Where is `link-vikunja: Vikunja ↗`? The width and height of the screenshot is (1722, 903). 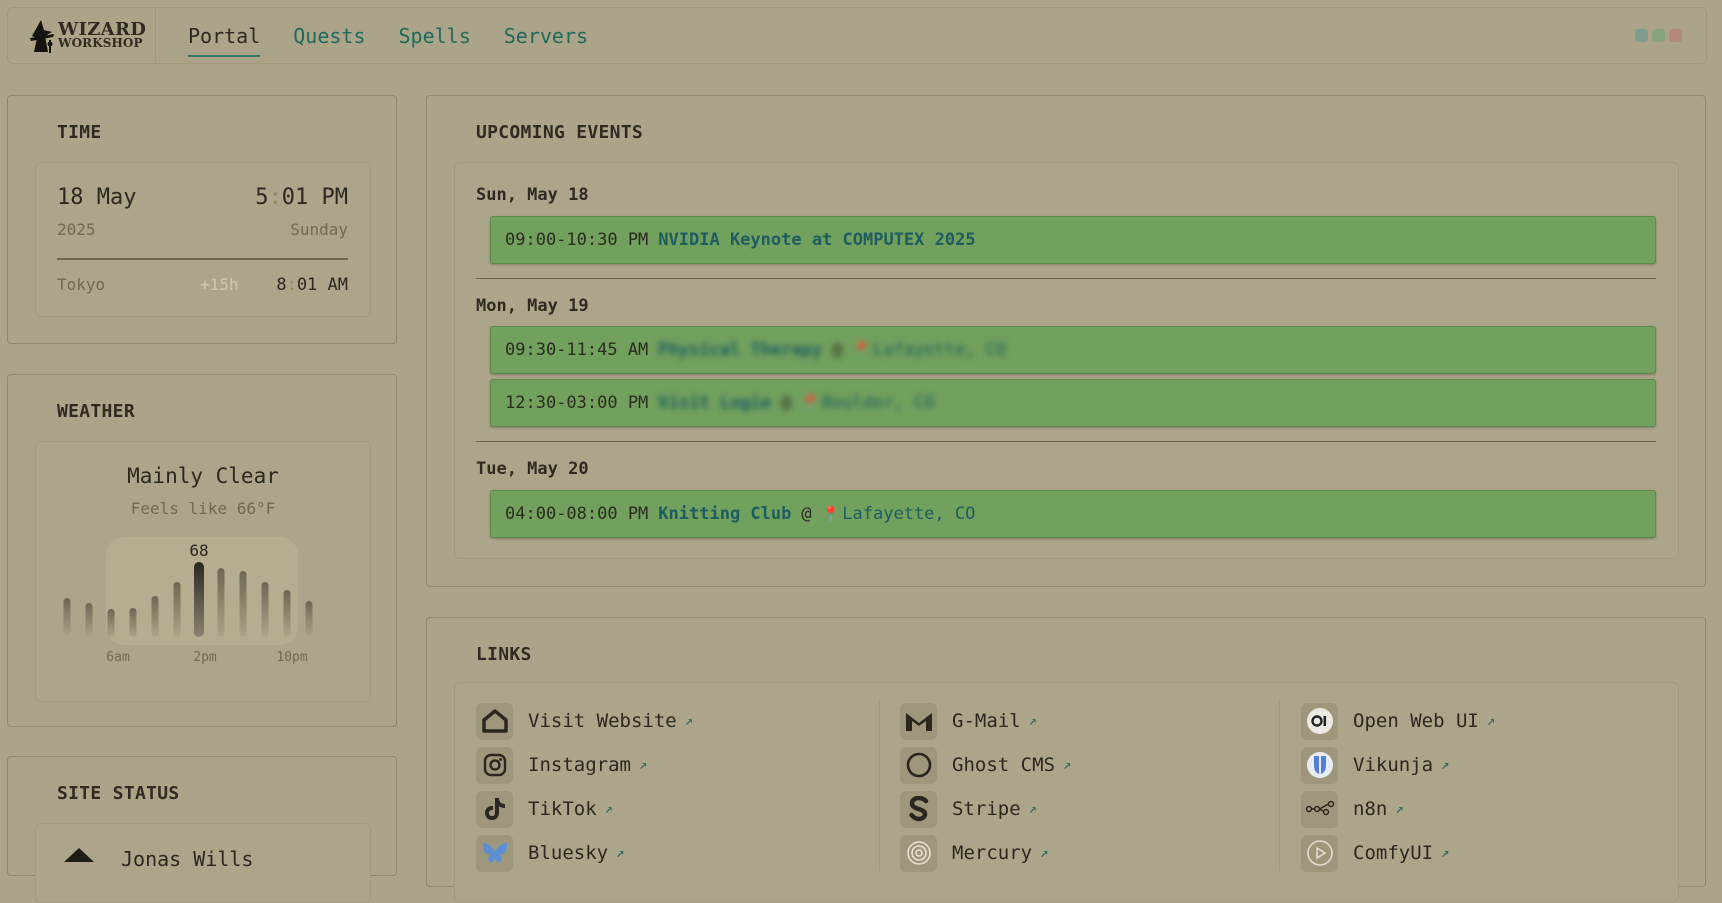
link-vikunja: Vikunja ↗ is located at coordinates (1375, 765).